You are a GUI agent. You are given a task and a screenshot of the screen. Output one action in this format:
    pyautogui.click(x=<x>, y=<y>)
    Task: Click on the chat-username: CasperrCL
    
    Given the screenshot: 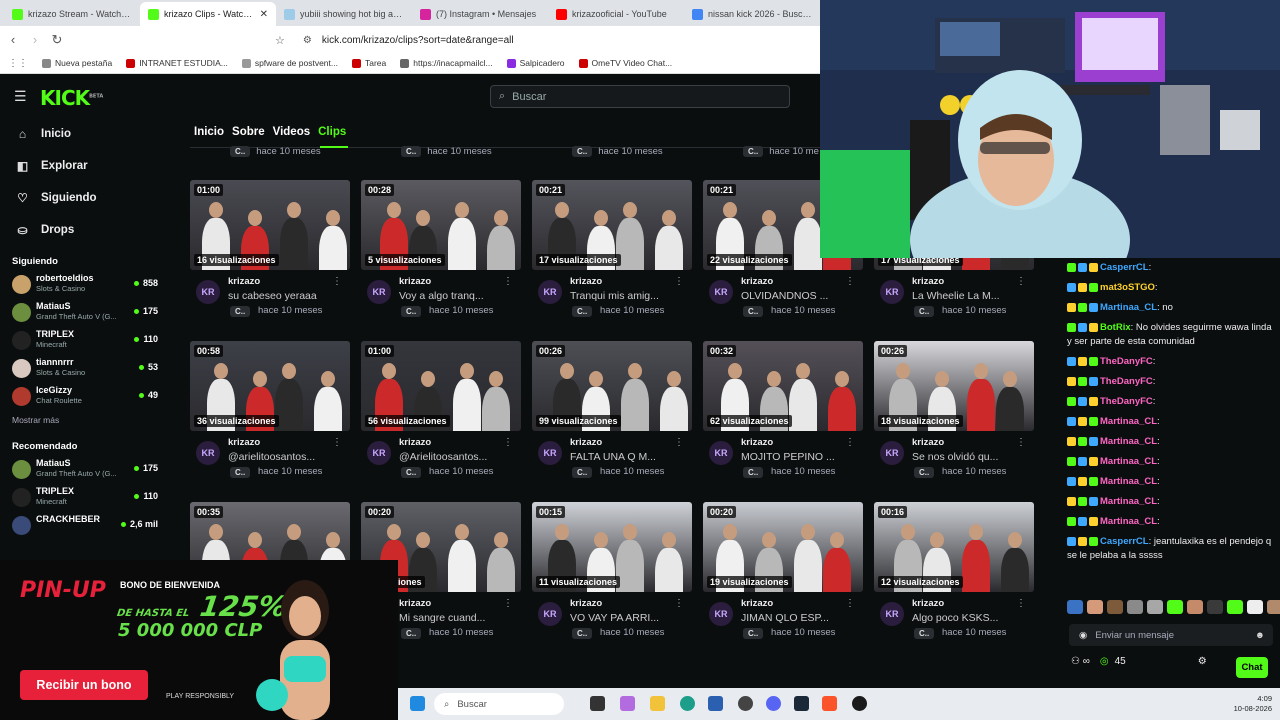 What is the action you would take?
    pyautogui.click(x=1124, y=541)
    